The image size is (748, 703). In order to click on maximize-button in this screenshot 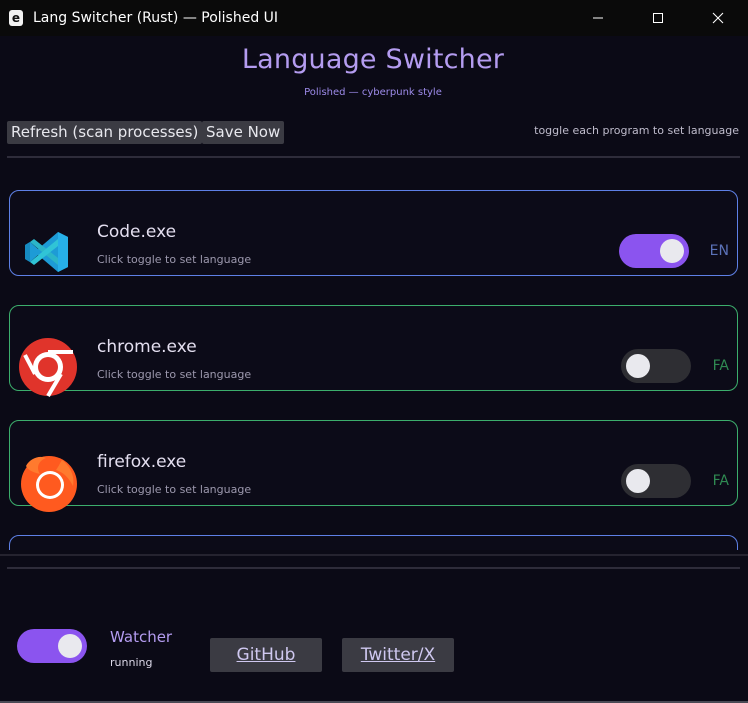, I will do `click(658, 18)`.